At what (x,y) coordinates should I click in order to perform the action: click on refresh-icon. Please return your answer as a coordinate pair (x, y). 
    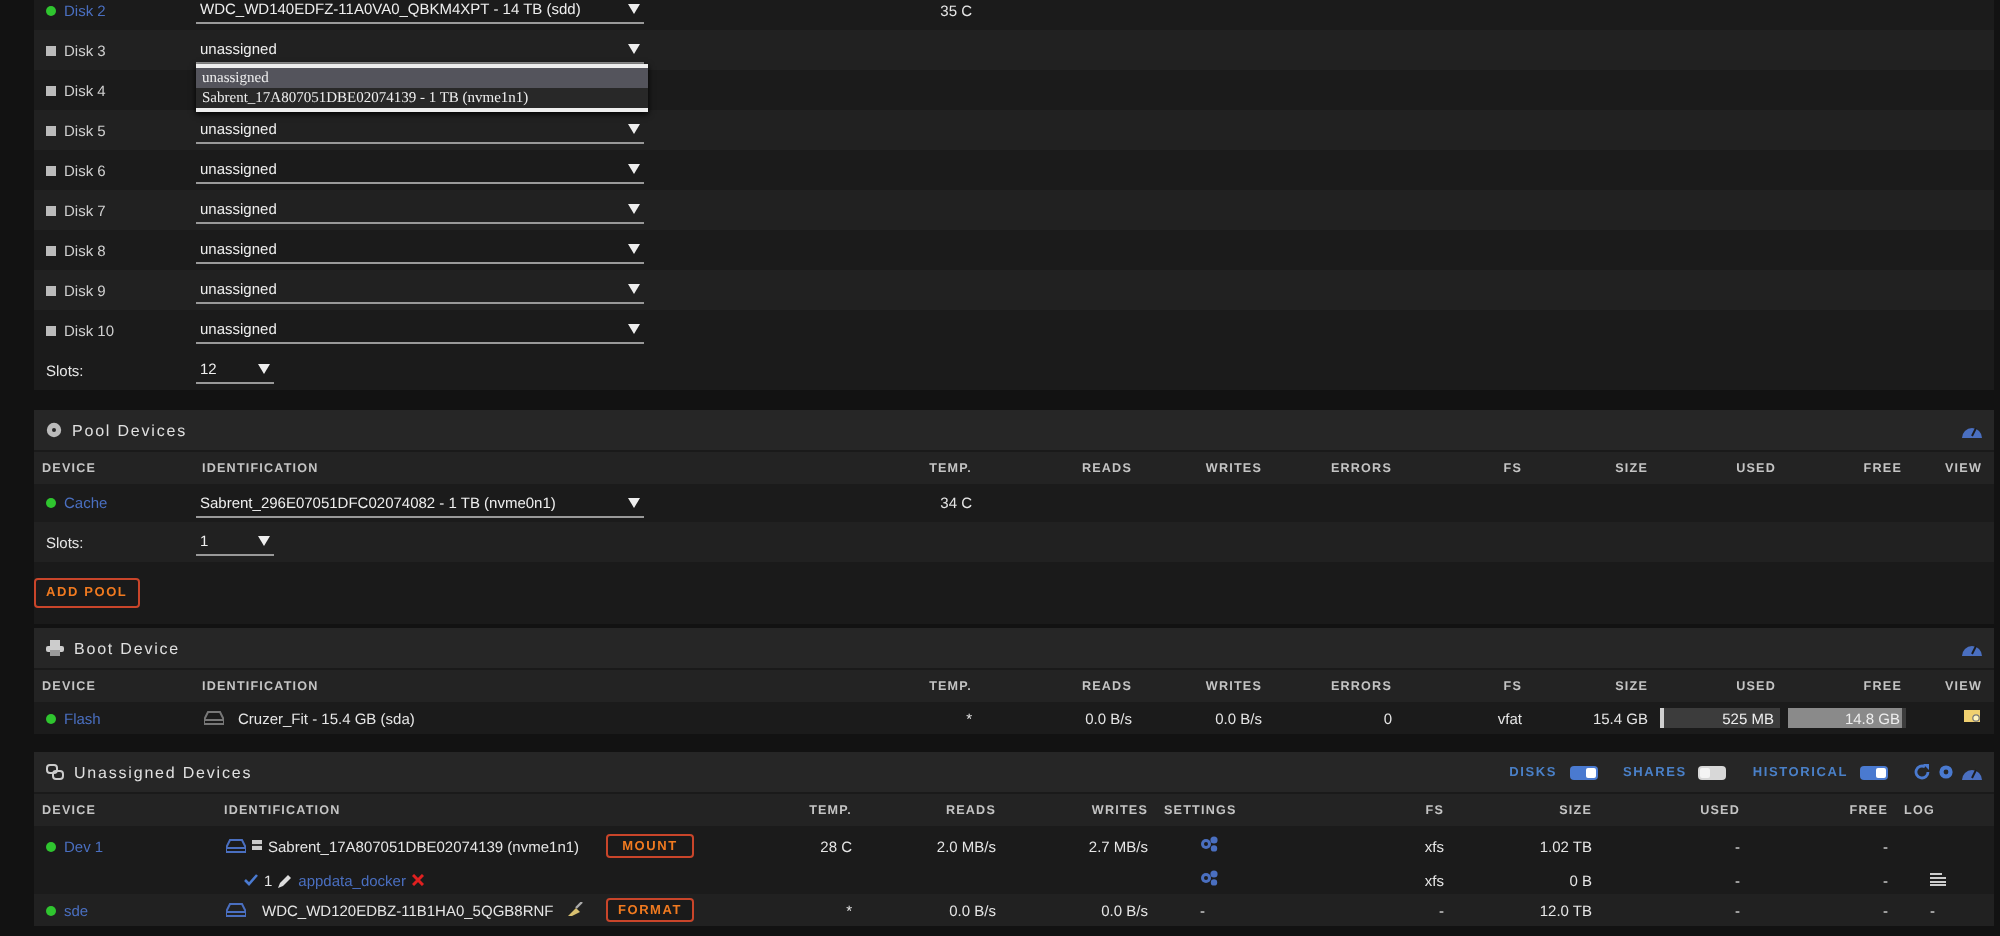
    Looking at the image, I should click on (1922, 772).